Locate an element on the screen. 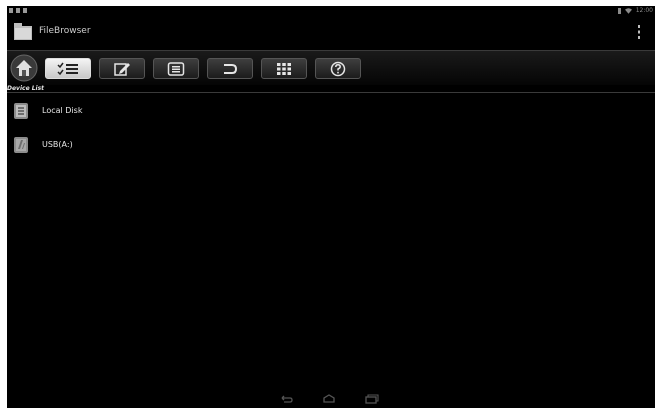 This screenshot has height=415, width=662. checklist-button is located at coordinates (68, 68).